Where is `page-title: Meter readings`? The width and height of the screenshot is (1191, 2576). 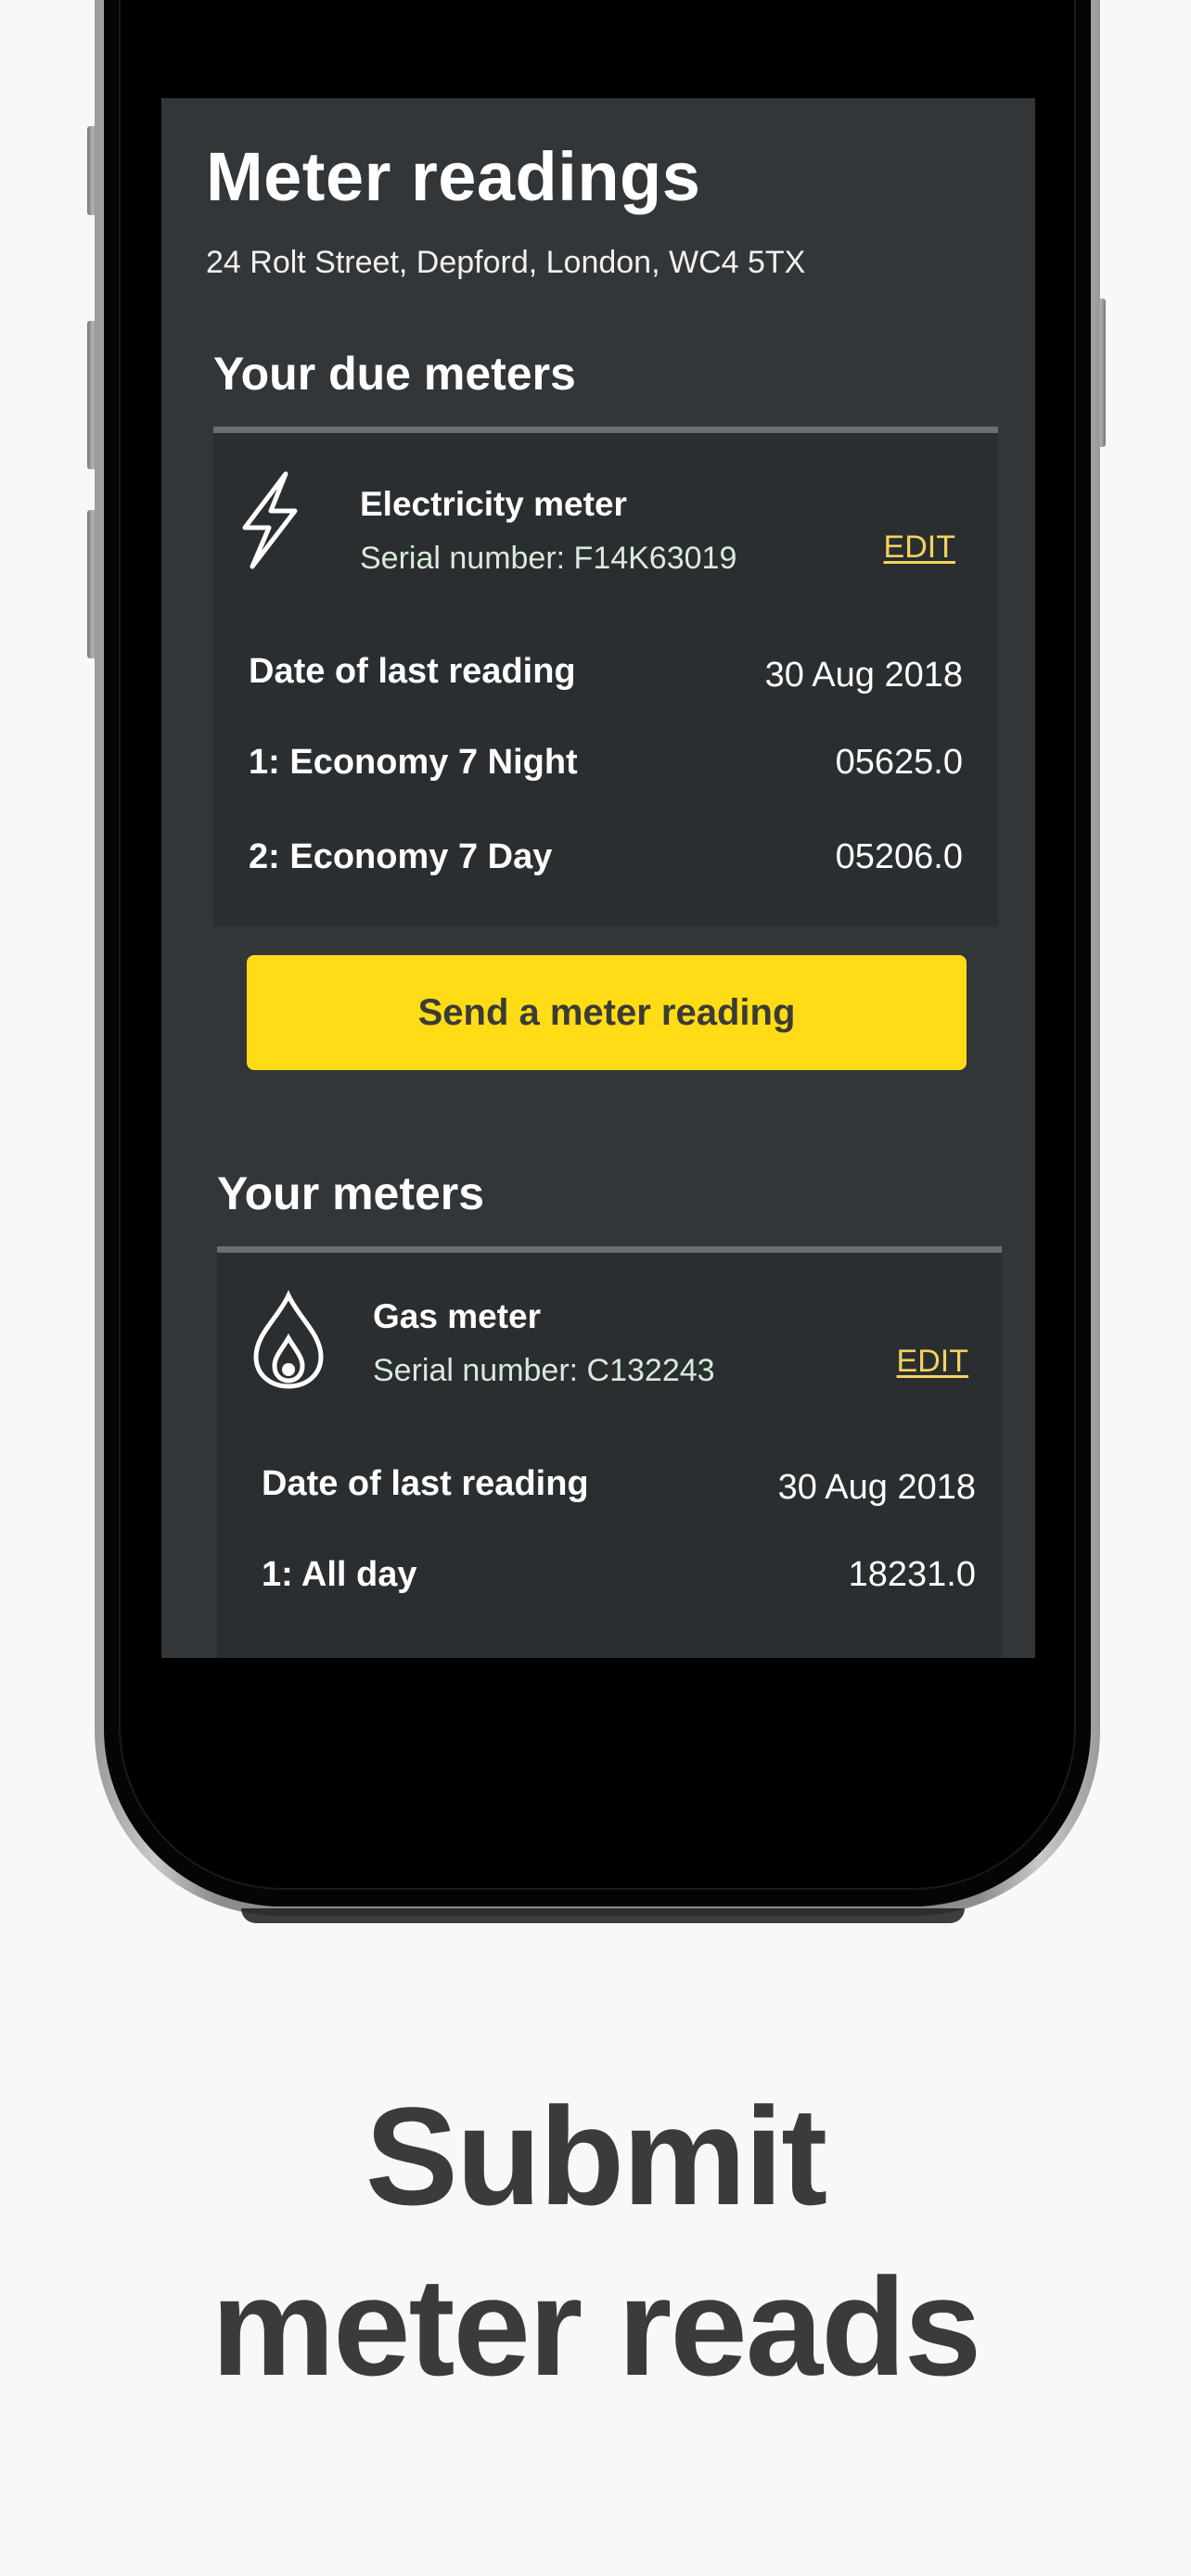 page-title: Meter readings is located at coordinates (453, 176).